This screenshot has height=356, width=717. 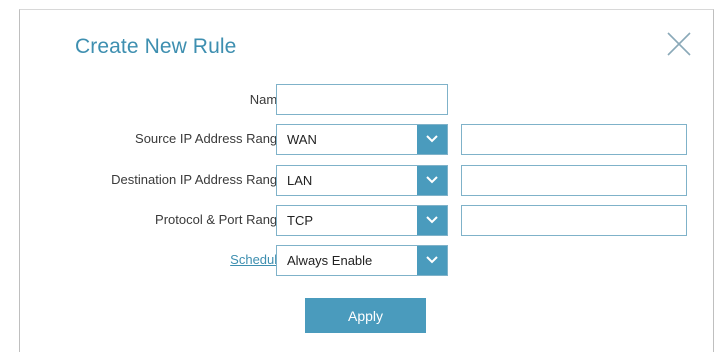 What do you see at coordinates (302, 139) in the screenshot?
I see `source-ip-selected-value: WAN` at bounding box center [302, 139].